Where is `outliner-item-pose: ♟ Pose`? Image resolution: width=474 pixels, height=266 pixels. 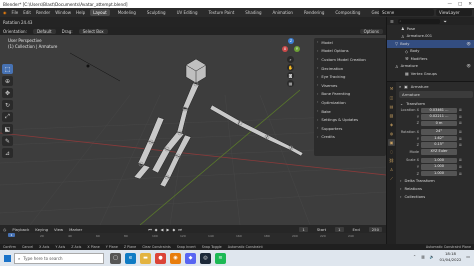
outliner-item-pose: ♟ Pose is located at coordinates (430, 29).